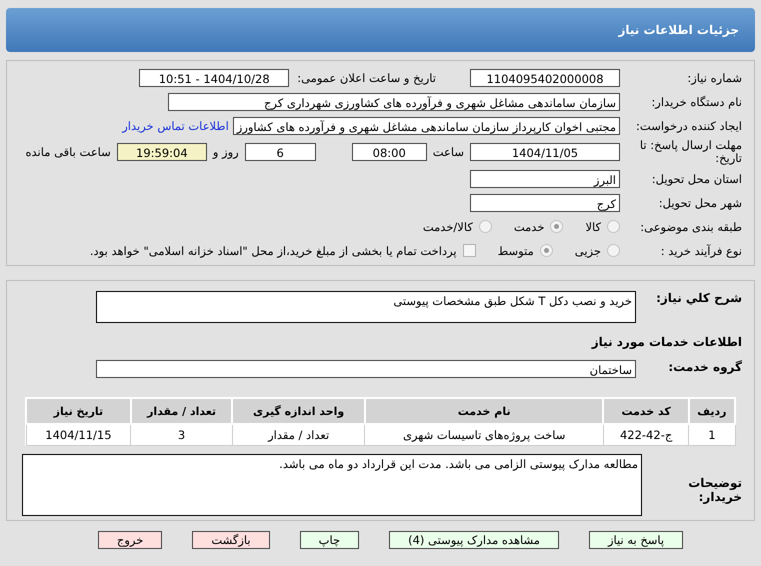 This screenshot has height=566, width=761. Describe the element at coordinates (545, 77) in the screenshot. I see `text-field: 1104095402000008` at that location.